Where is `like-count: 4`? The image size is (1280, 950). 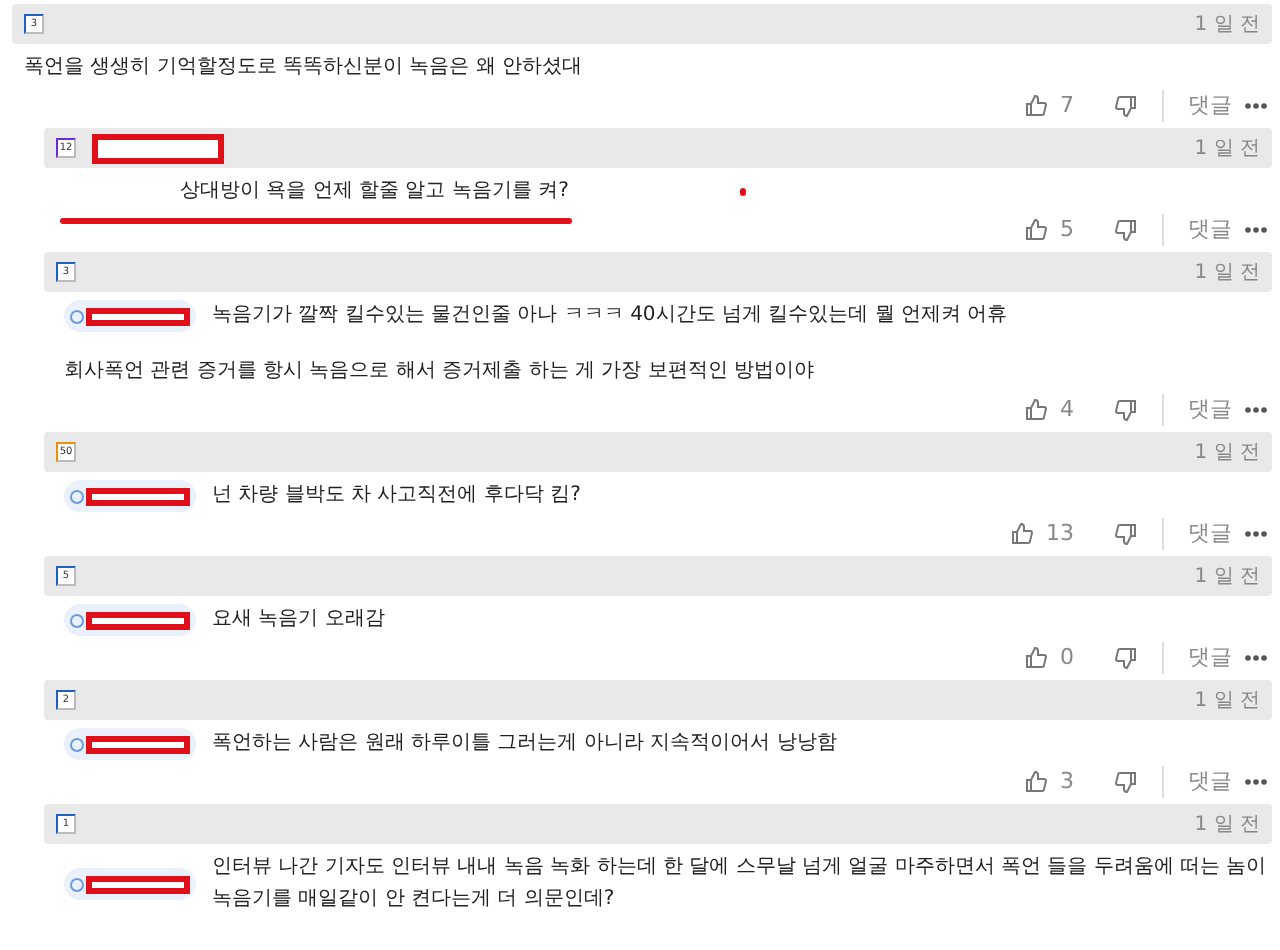 like-count: 4 is located at coordinates (1067, 409).